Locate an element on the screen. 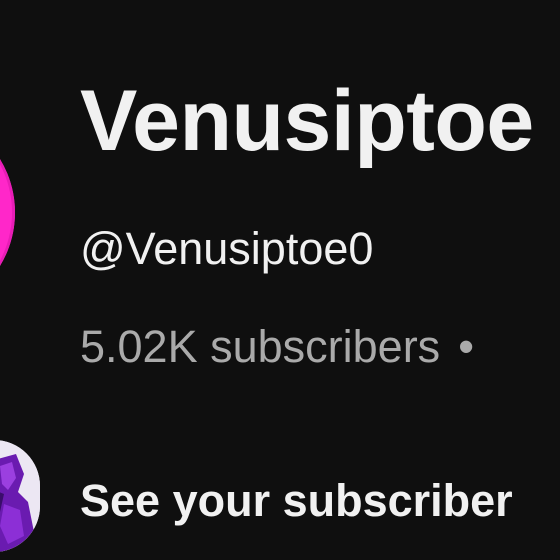 The image size is (560, 560). user-avatar is located at coordinates (20, 496).